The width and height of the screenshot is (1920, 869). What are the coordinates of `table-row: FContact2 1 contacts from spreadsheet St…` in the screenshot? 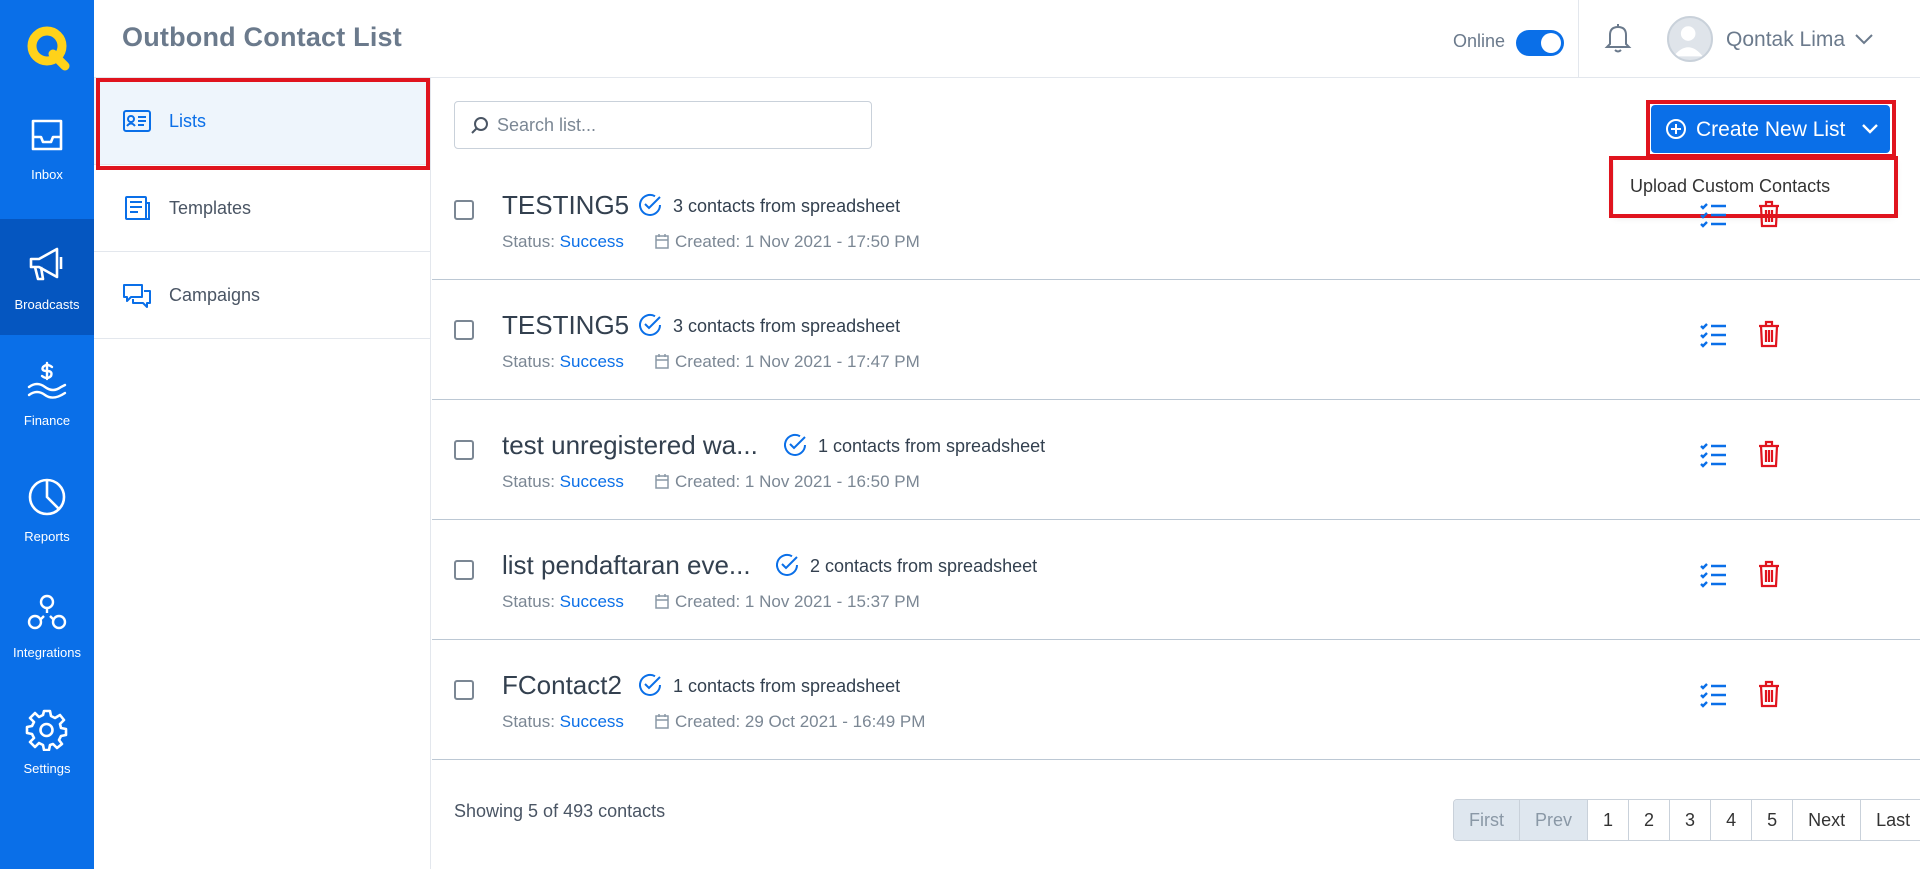 It's located at (1176, 700).